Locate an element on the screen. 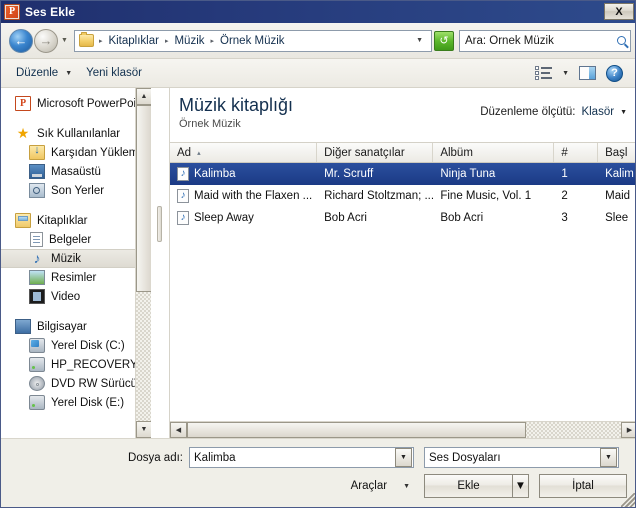  table-row: ♪ Sleep Away Bob Acri Bob Acri 3 Slee is located at coordinates (402, 218).